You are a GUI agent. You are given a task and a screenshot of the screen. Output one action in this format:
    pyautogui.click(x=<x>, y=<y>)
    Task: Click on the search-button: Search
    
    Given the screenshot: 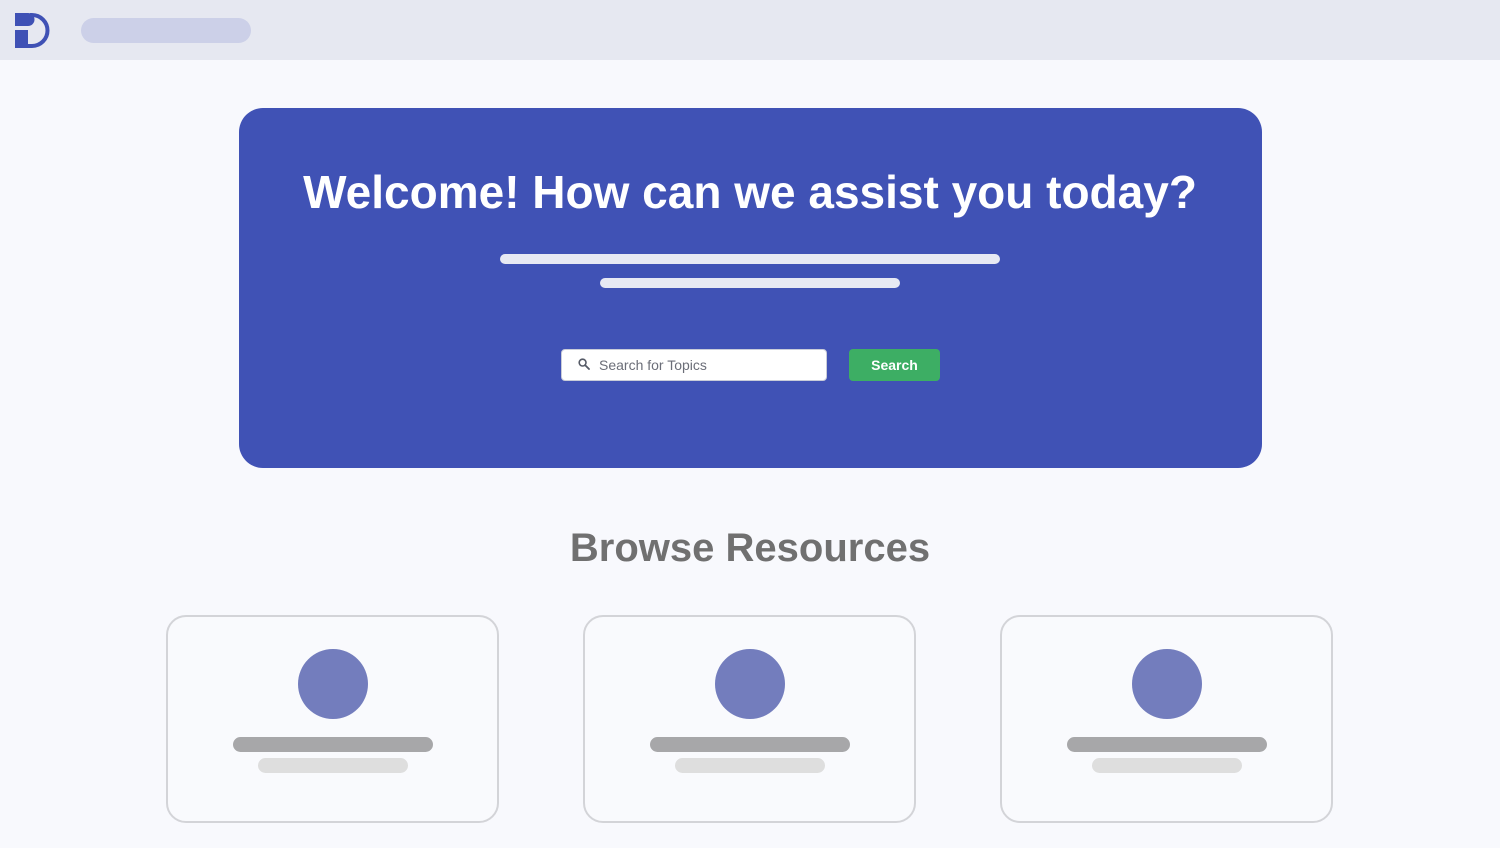 What is the action you would take?
    pyautogui.click(x=894, y=365)
    